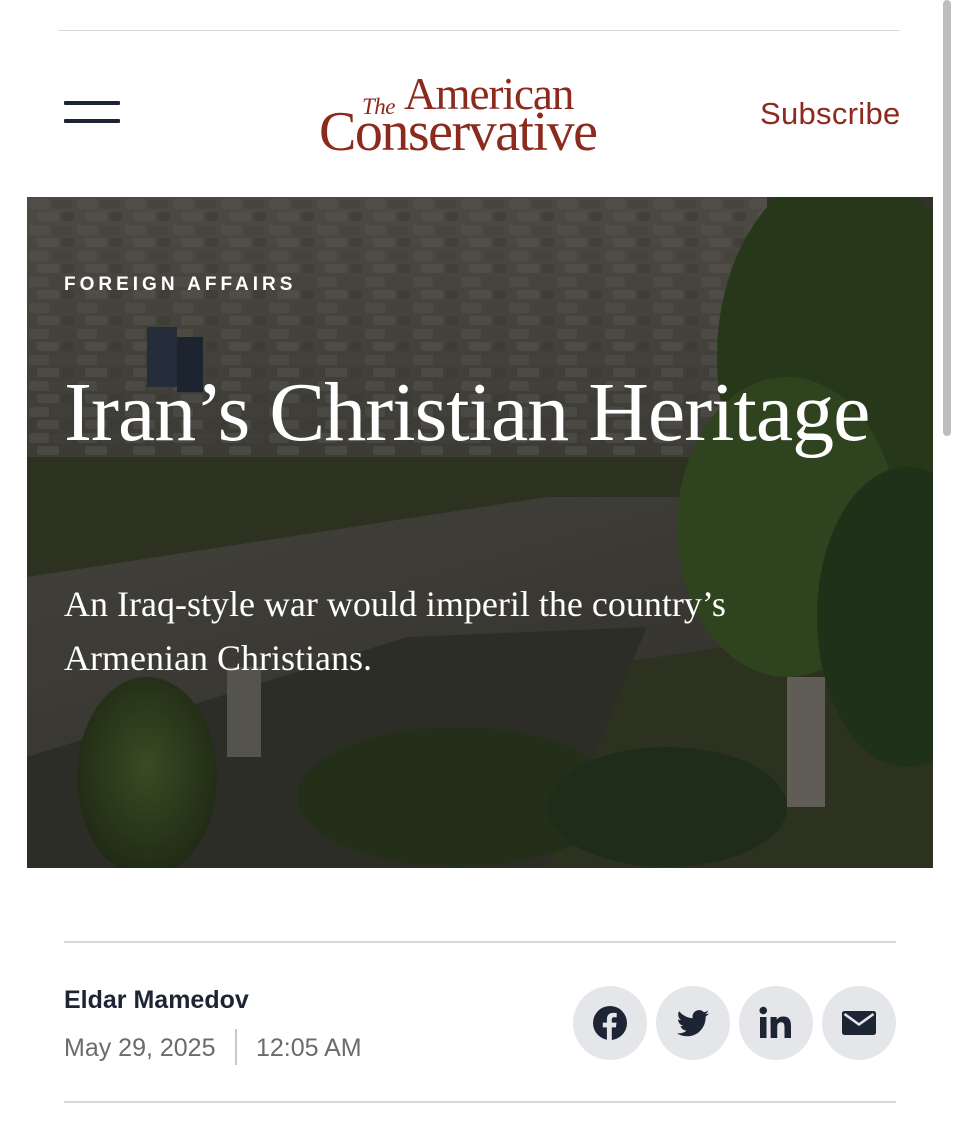 The height and width of the screenshot is (1131, 960). What do you see at coordinates (480, 942) in the screenshot?
I see `byline-divider-top` at bounding box center [480, 942].